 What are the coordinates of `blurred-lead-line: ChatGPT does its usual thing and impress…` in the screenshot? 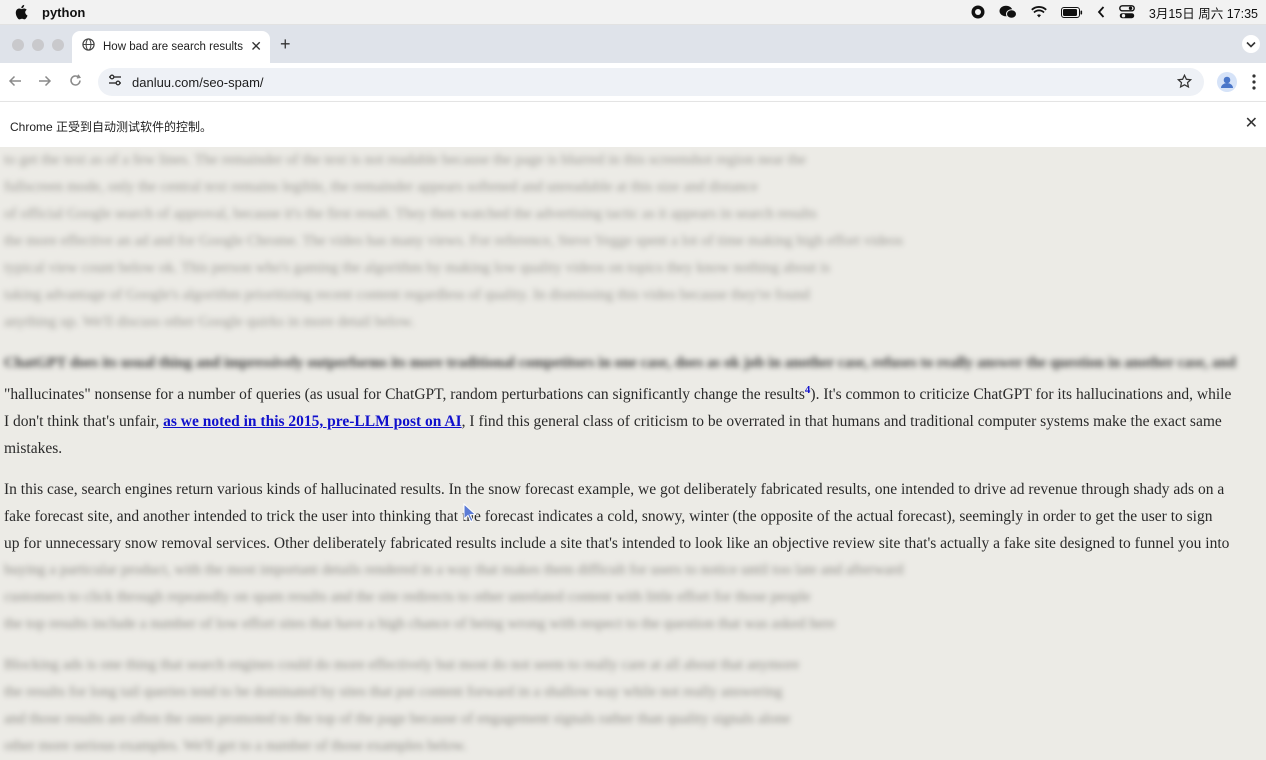 It's located at (620, 363).